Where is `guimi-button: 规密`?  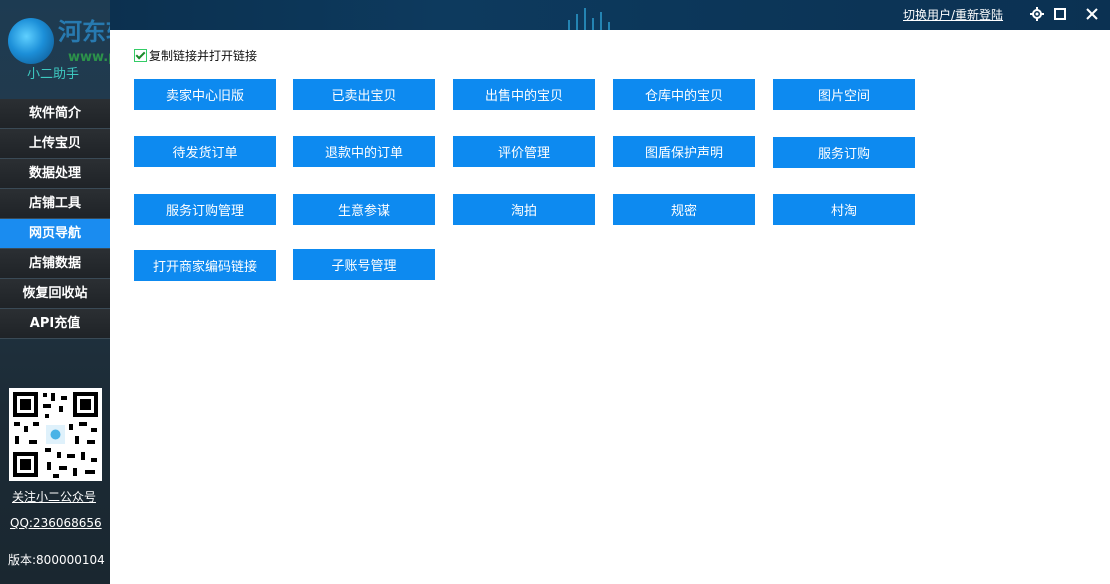
guimi-button: 规密 is located at coordinates (684, 209).